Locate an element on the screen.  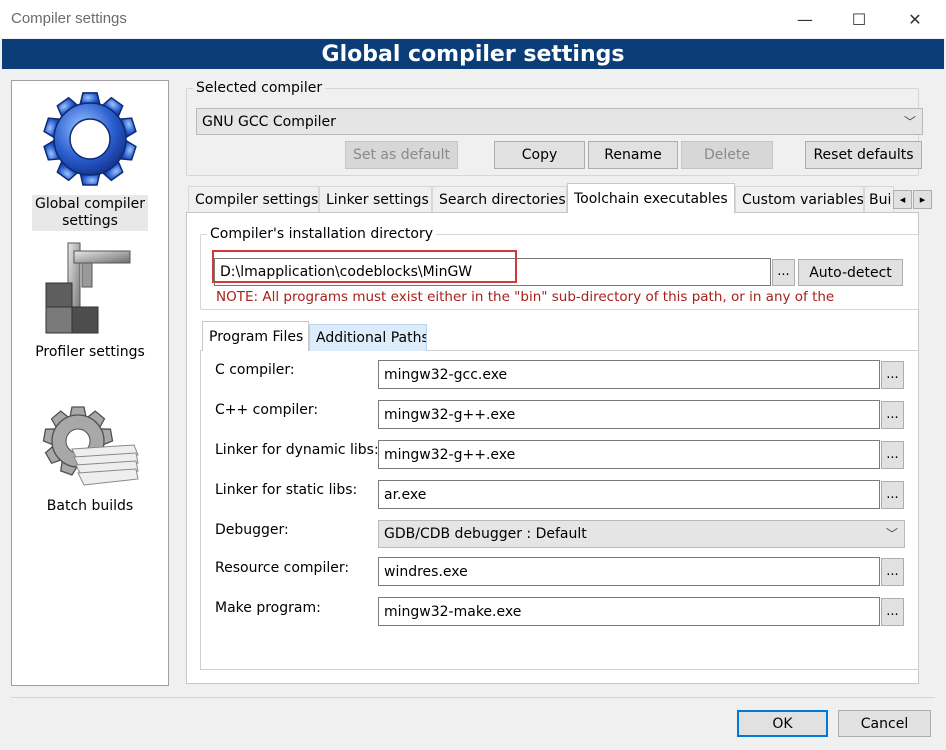
compiler-select: GNU GCC Compiler ﹀ is located at coordinates (559, 121).